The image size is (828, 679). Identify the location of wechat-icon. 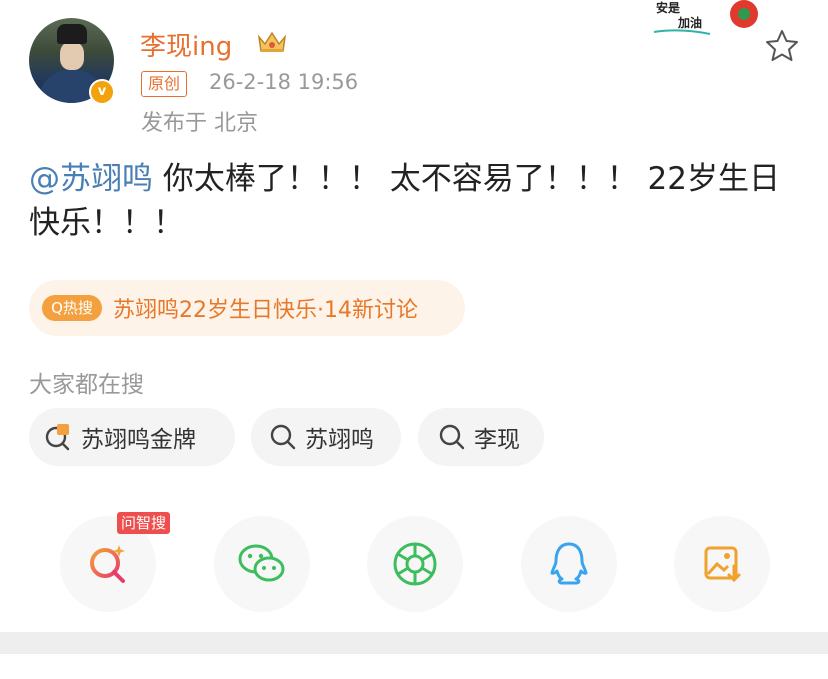
(261, 563).